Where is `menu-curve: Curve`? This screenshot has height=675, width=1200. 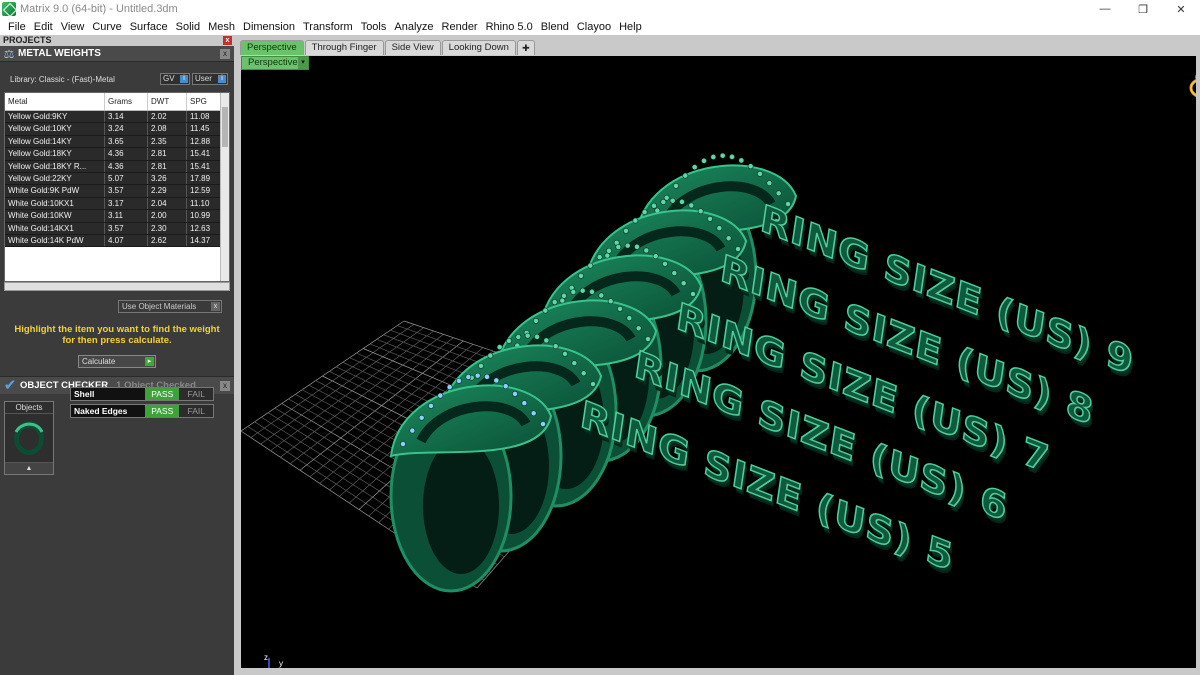 menu-curve: Curve is located at coordinates (106, 27).